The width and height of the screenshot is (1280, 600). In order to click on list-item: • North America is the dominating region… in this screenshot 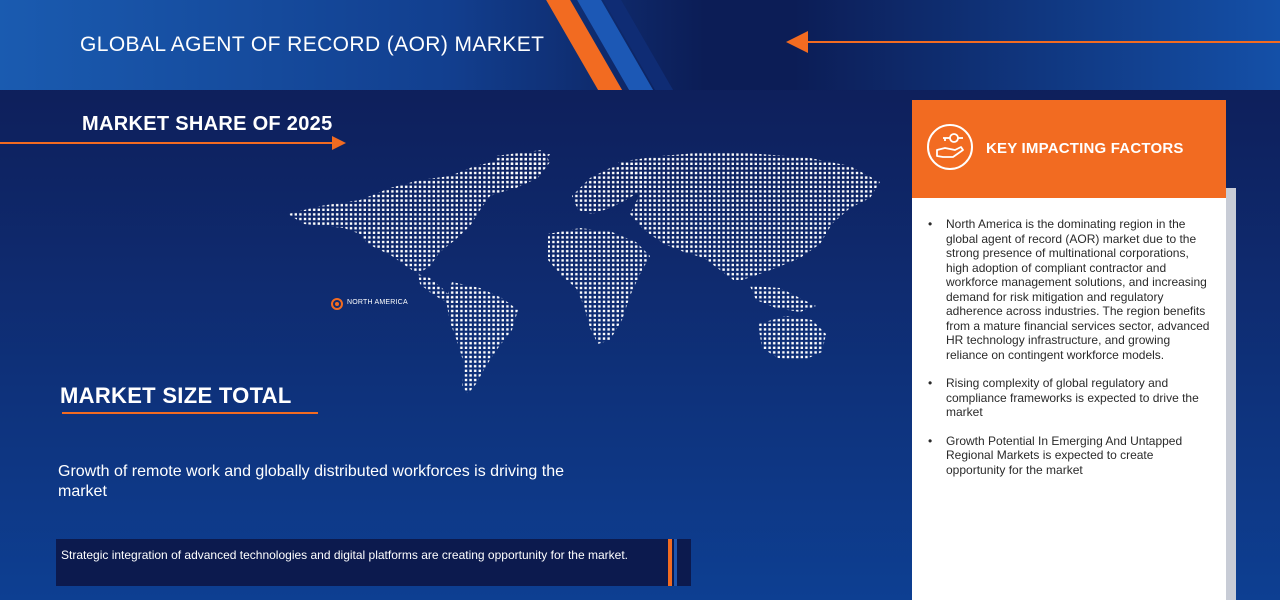, I will do `click(1070, 289)`.